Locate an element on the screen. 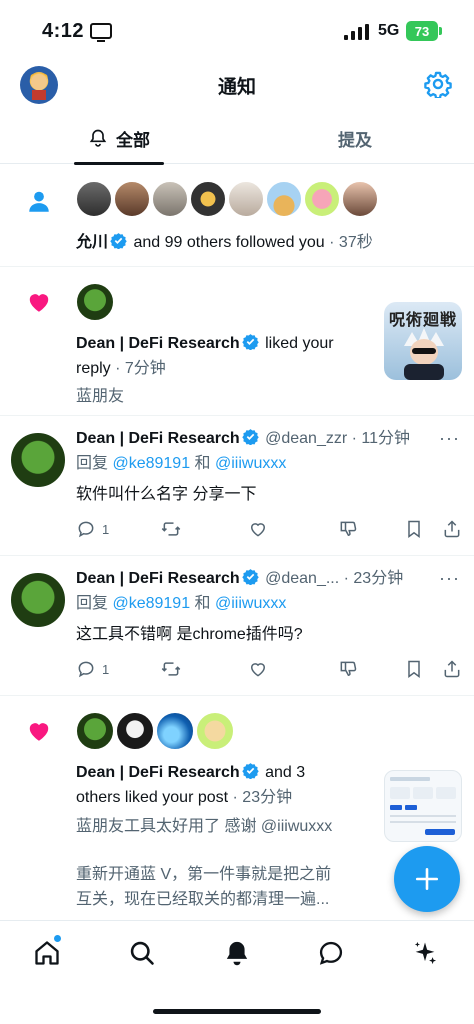  home-indicator is located at coordinates (237, 1011).